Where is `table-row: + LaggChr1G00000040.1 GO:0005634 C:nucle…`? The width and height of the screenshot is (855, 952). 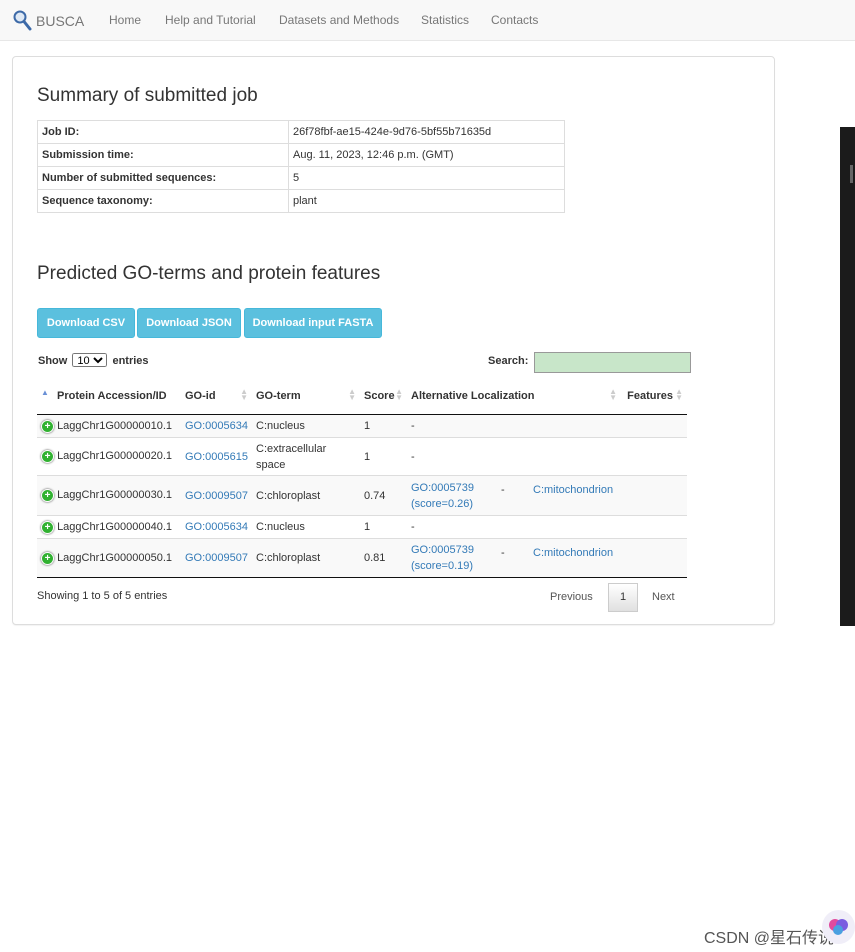 table-row: + LaggChr1G00000040.1 GO:0005634 C:nucle… is located at coordinates (362, 527).